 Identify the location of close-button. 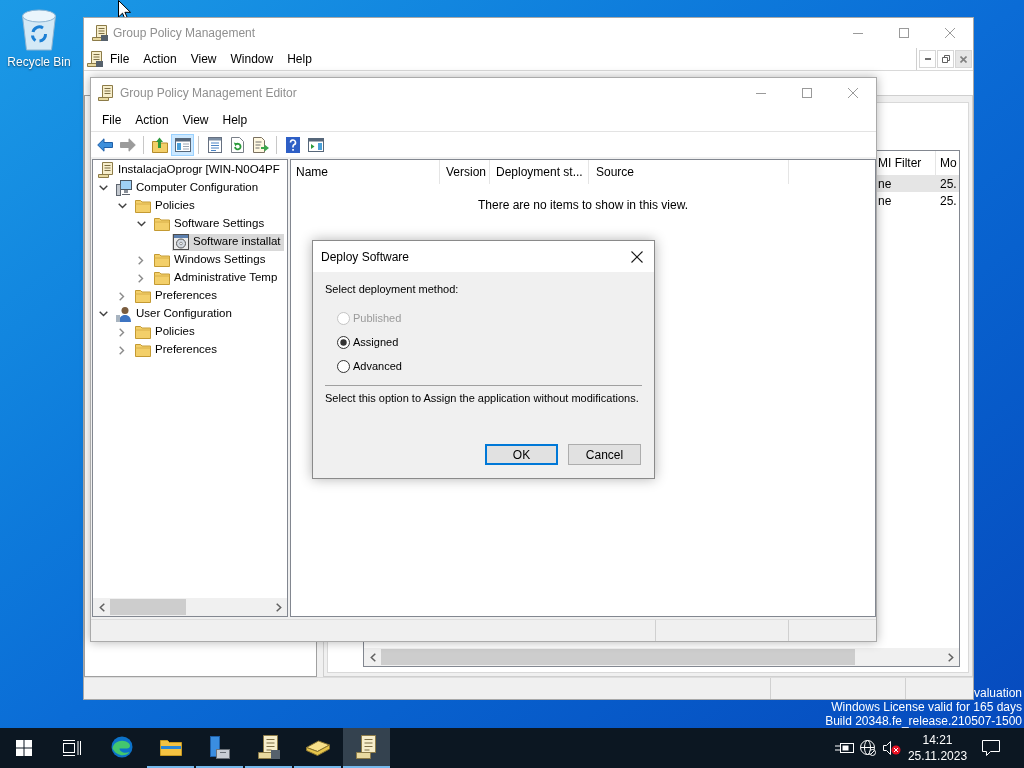
(963, 59).